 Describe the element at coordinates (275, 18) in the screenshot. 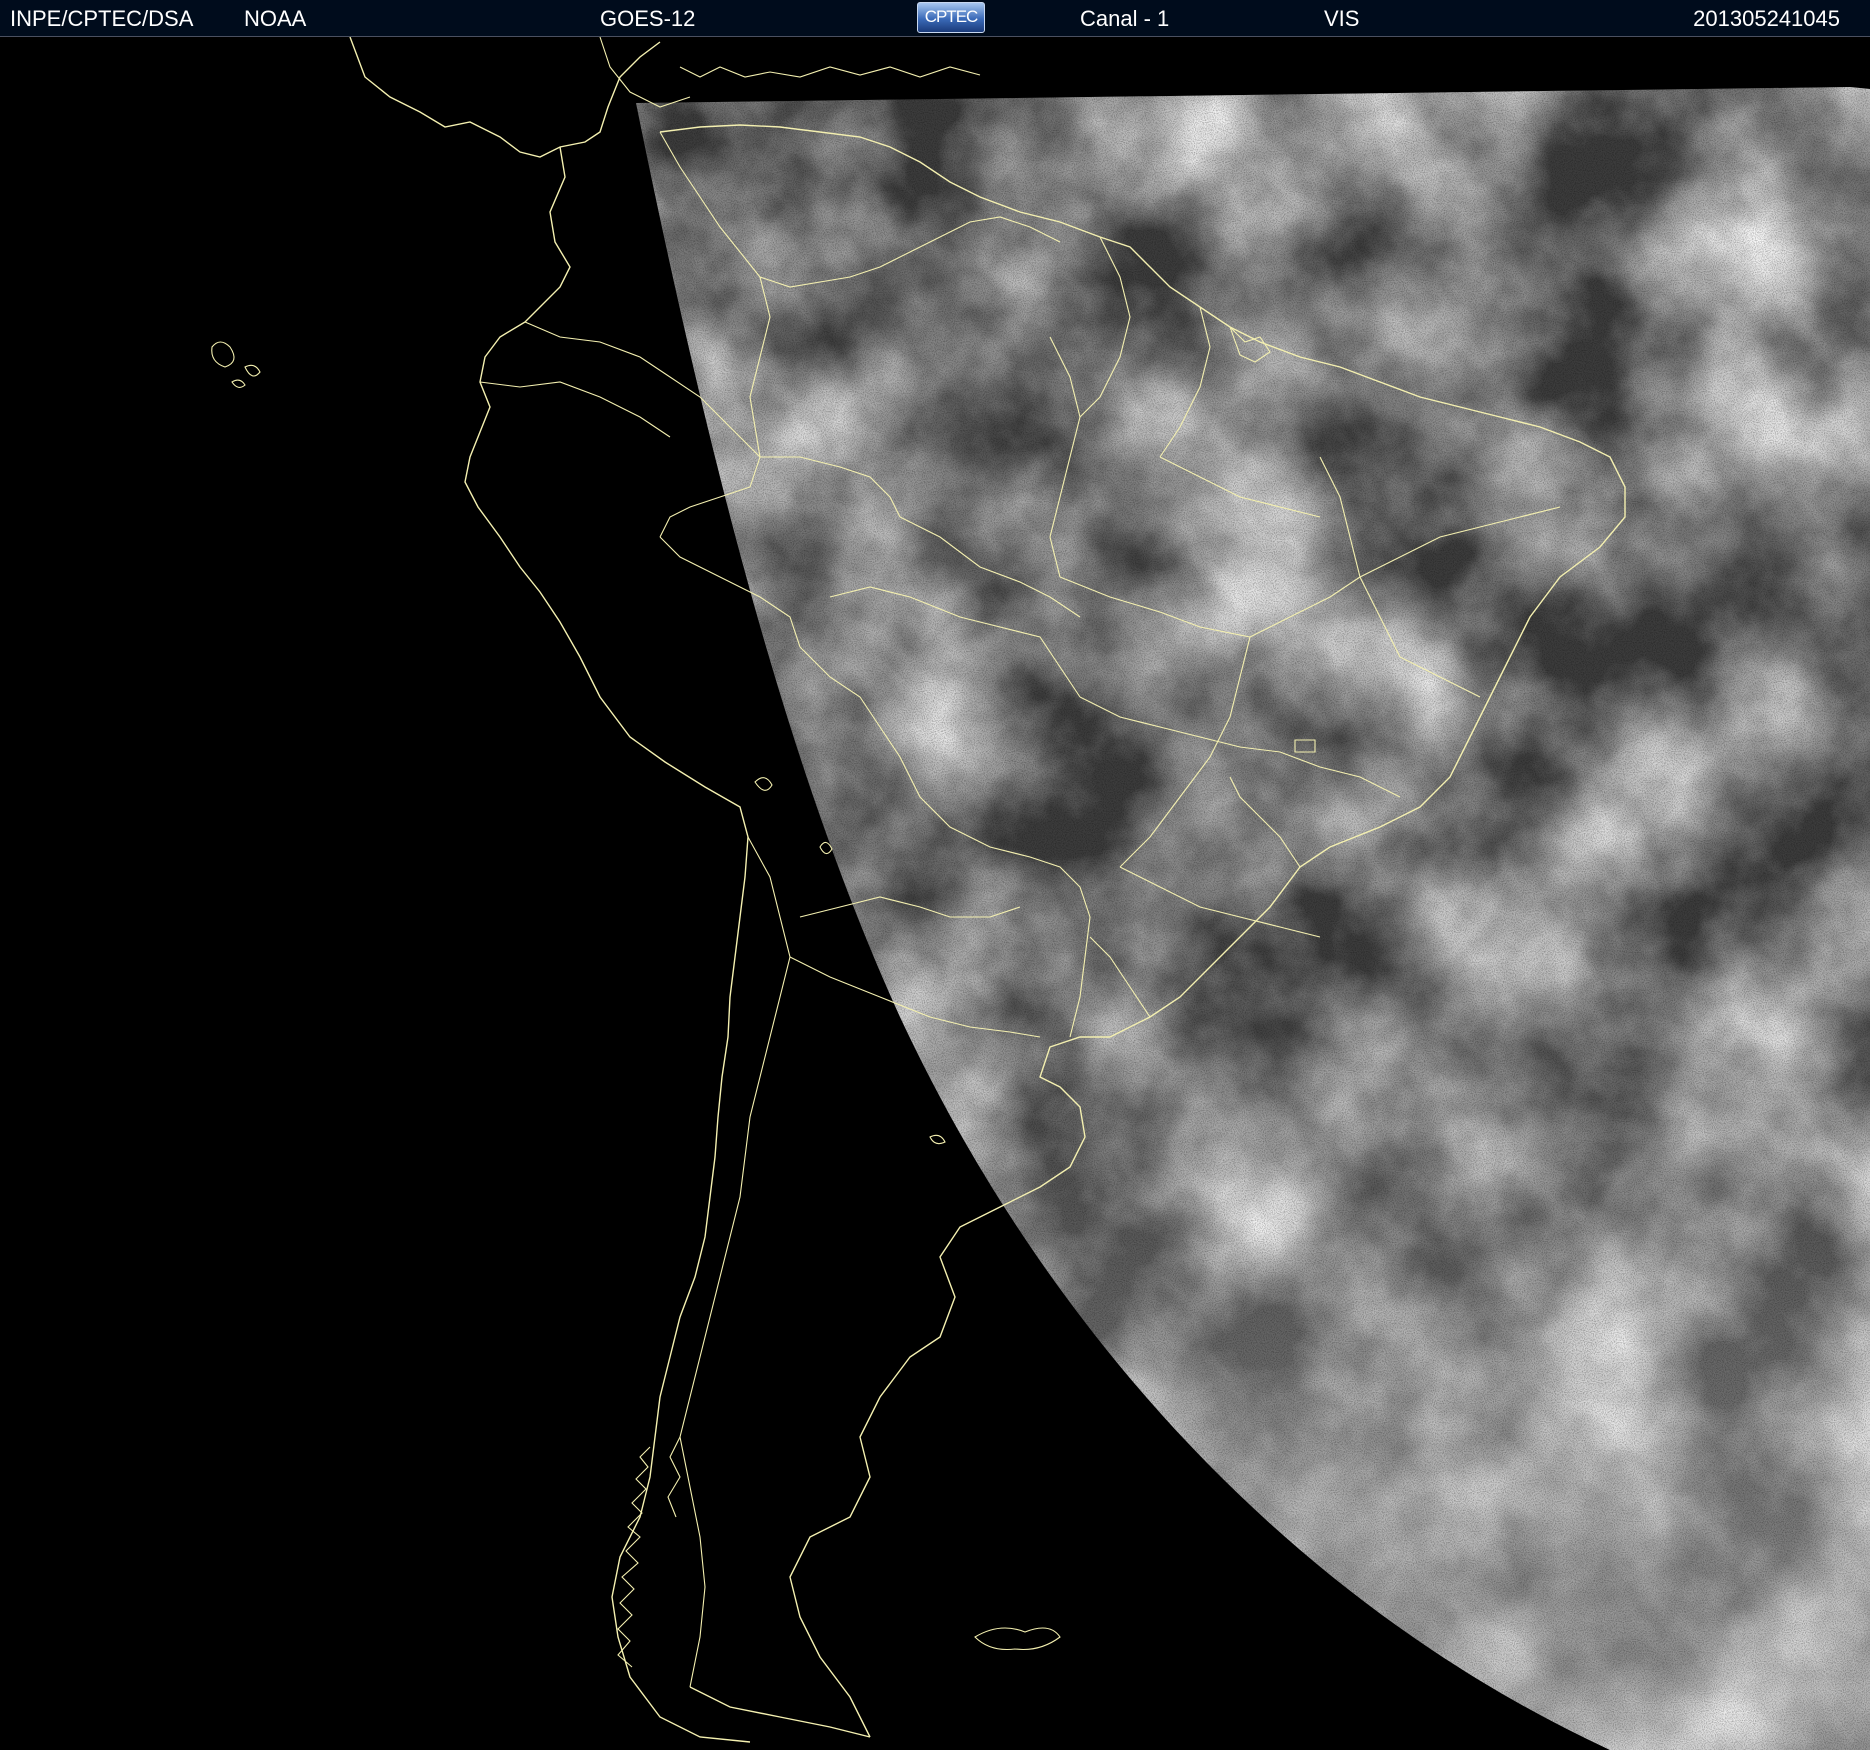

I see `agency-label: NOAA` at that location.